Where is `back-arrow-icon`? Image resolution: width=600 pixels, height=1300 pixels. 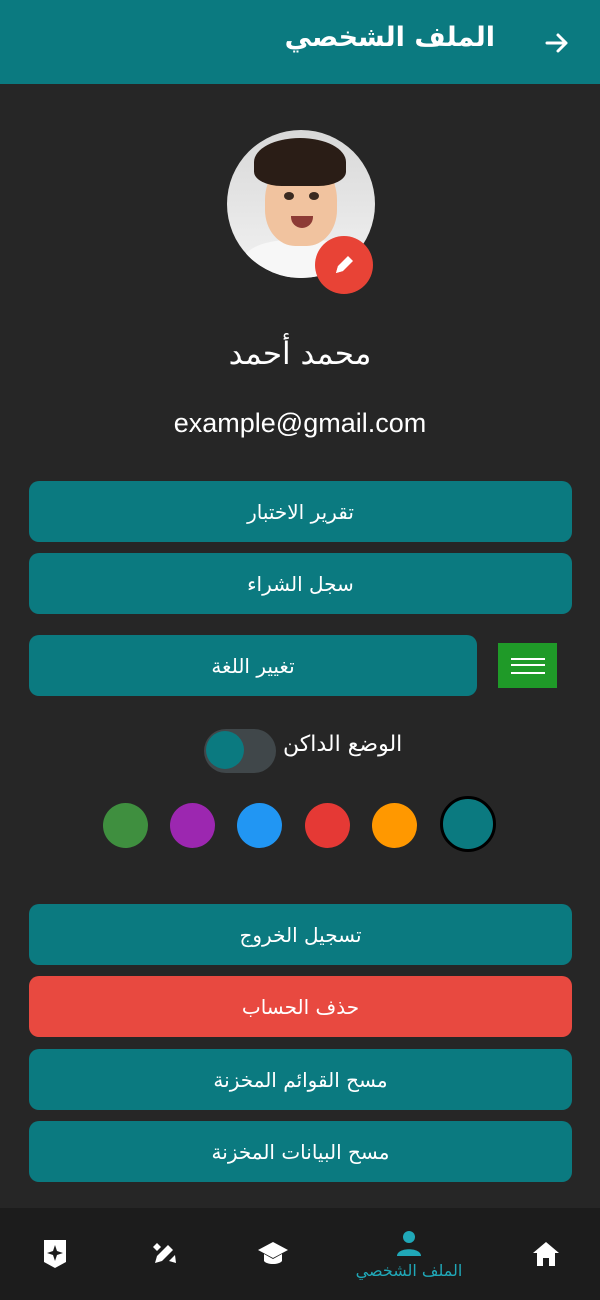 back-arrow-icon is located at coordinates (557, 43).